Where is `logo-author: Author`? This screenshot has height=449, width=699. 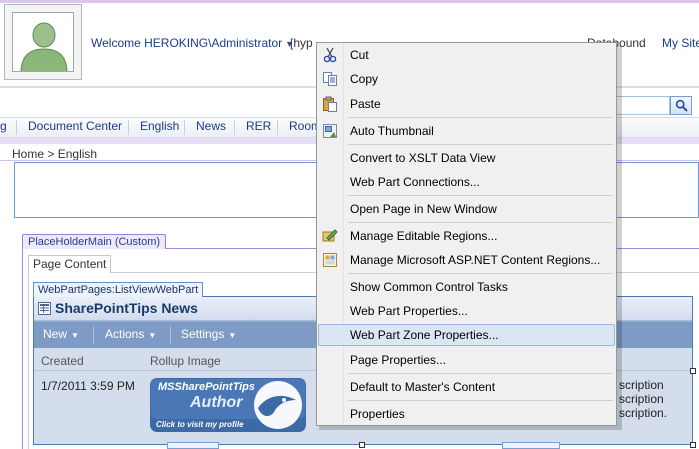
logo-author: Author is located at coordinates (216, 402).